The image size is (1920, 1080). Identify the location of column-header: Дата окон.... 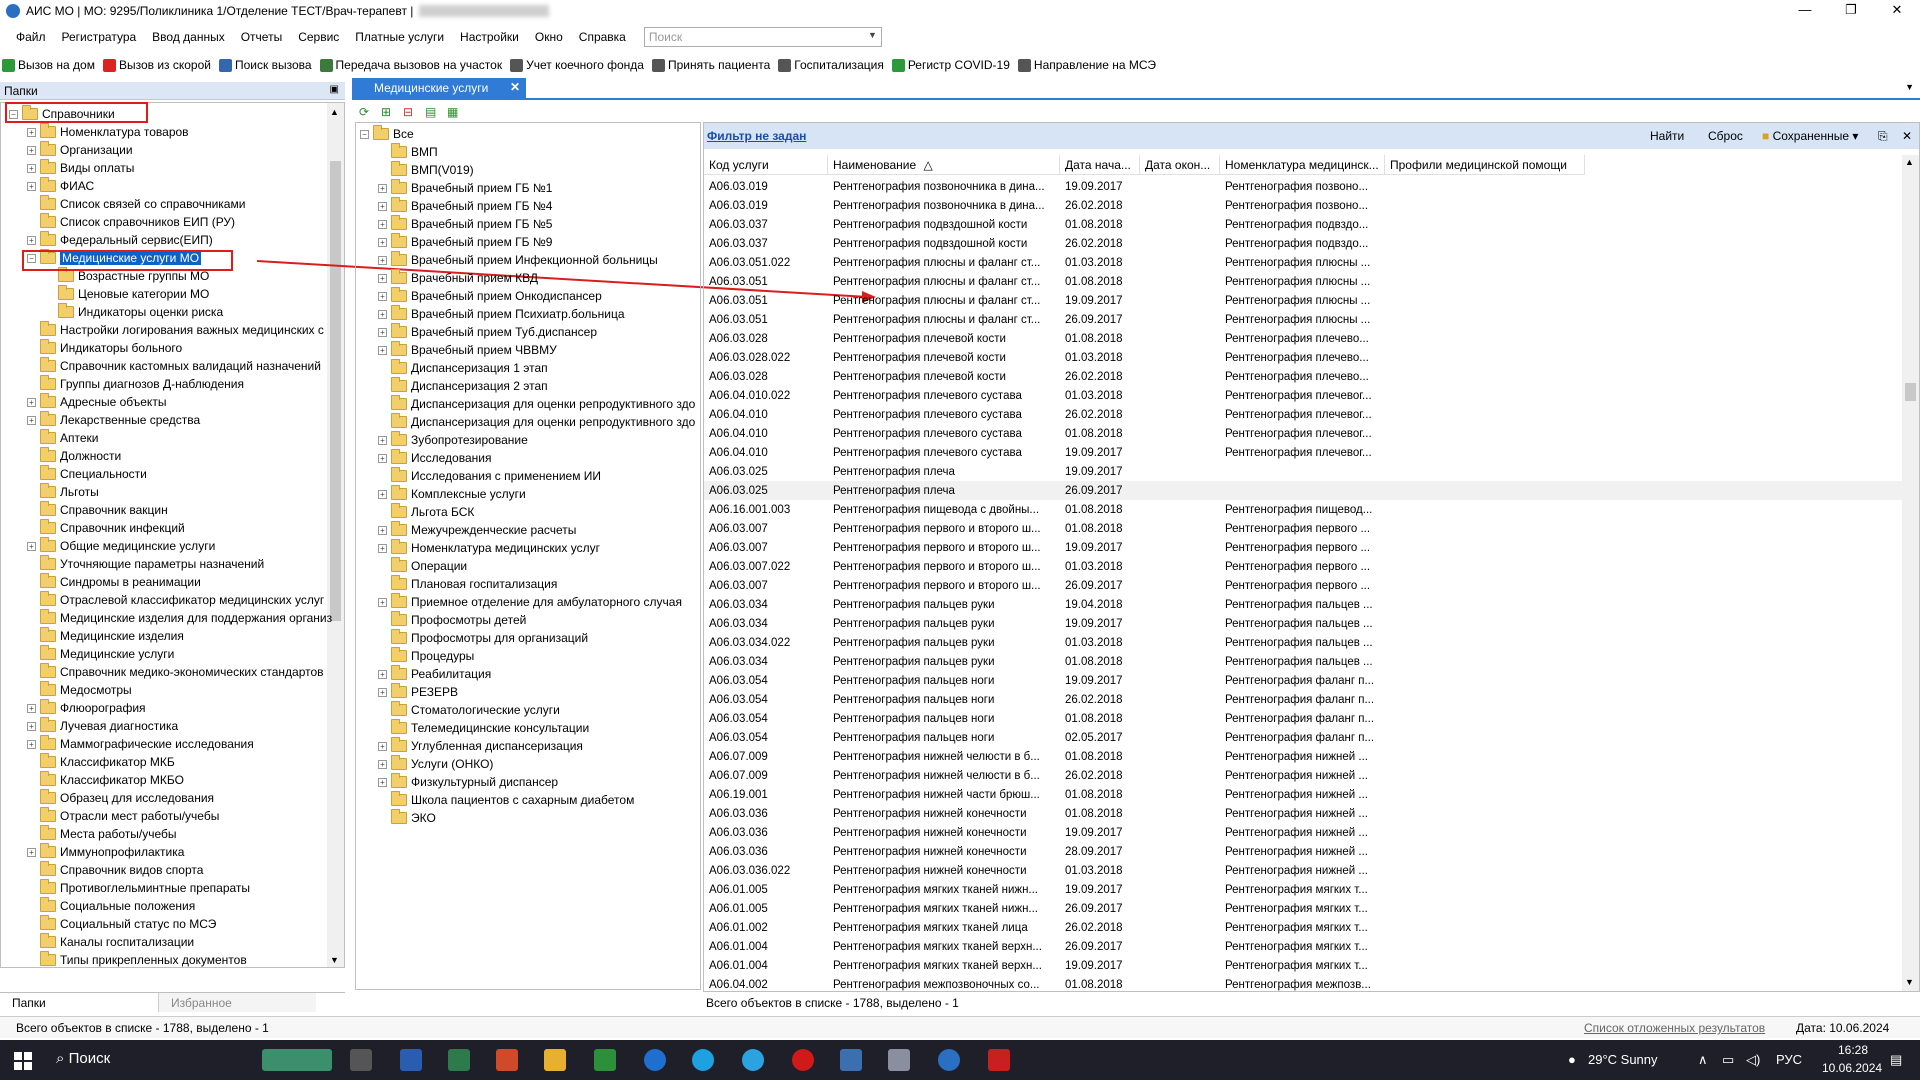
(1180, 164).